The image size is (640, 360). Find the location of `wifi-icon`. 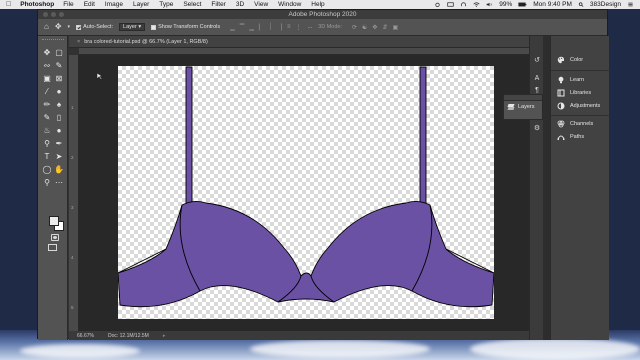

wifi-icon is located at coordinates (476, 4).